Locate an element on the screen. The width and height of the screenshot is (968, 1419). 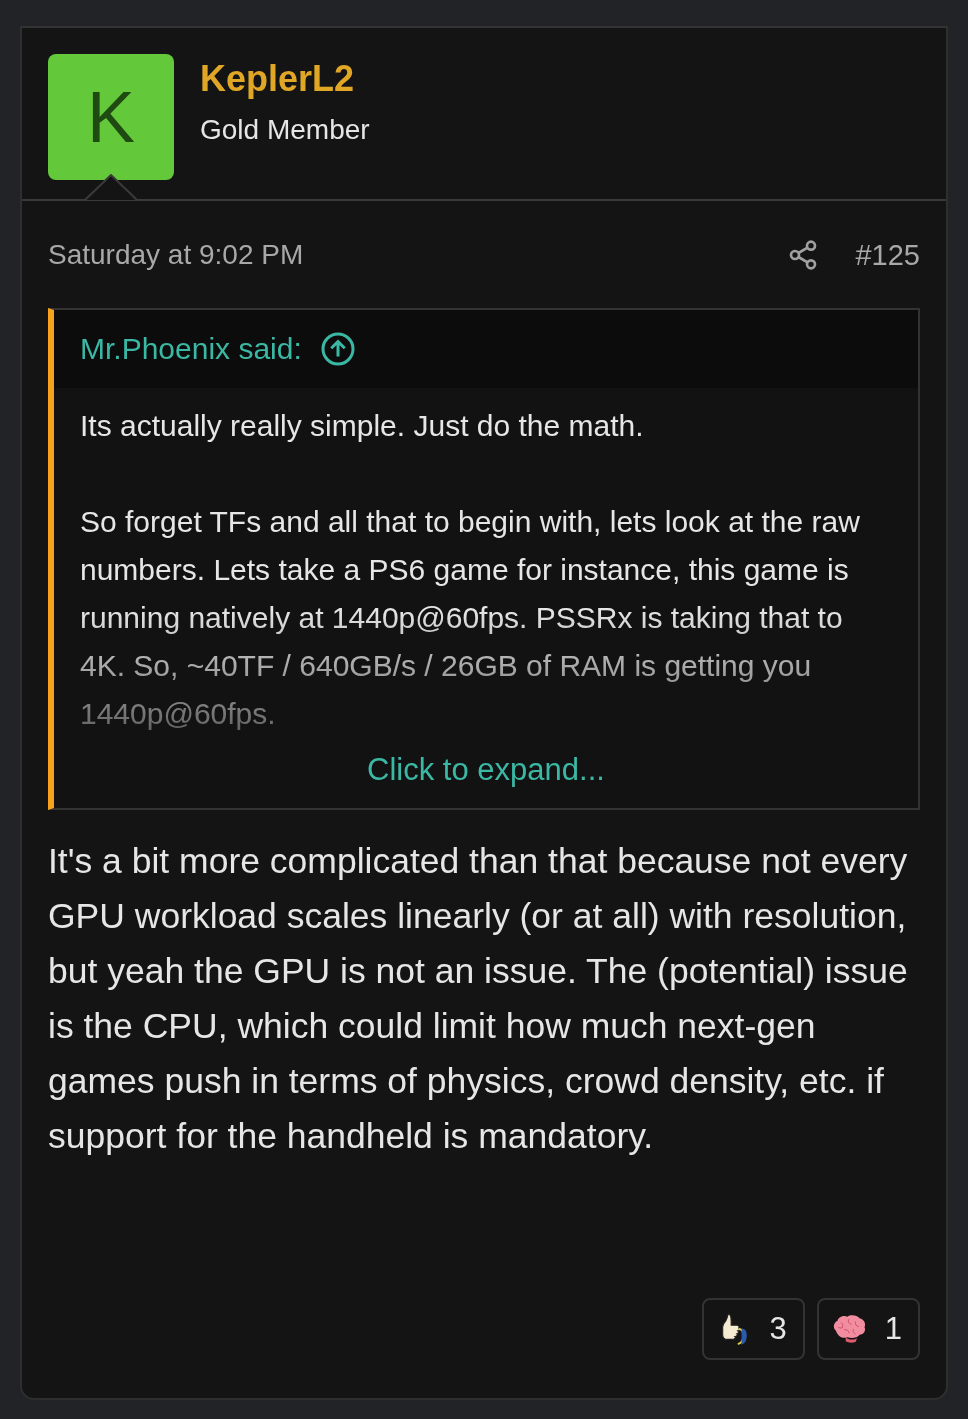
post-number-link: #125 is located at coordinates (887, 255).